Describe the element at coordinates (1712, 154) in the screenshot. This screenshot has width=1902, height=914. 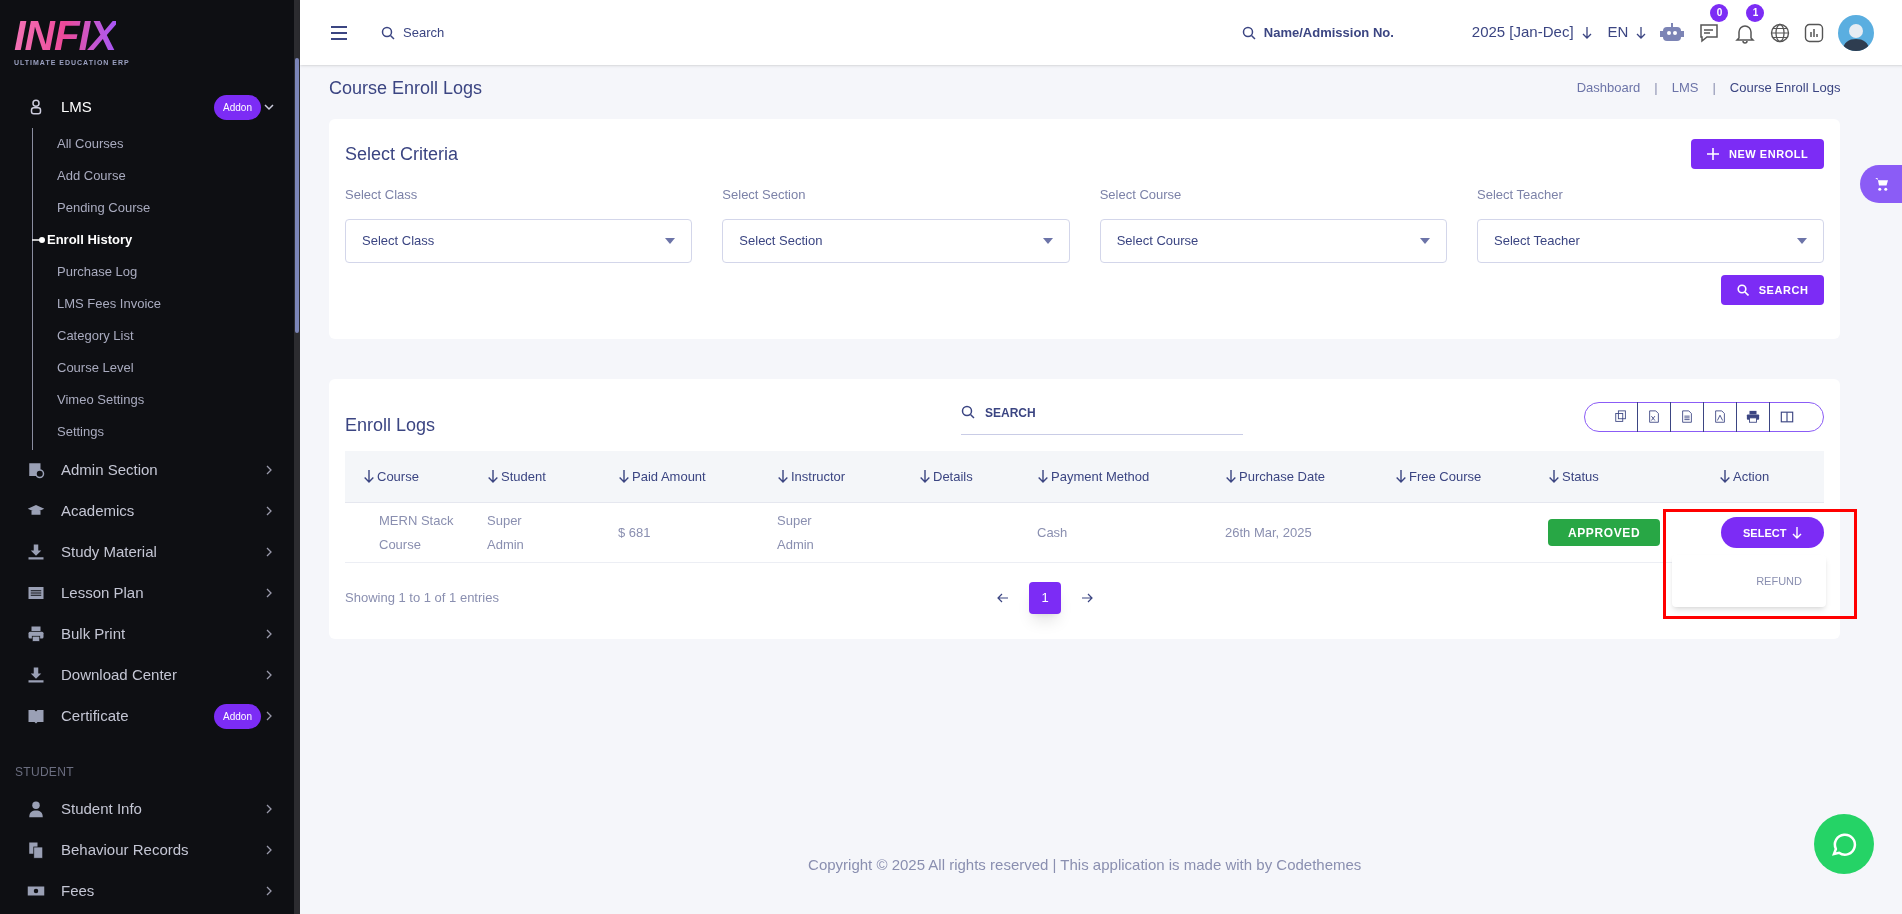
I see `plus-icon` at that location.